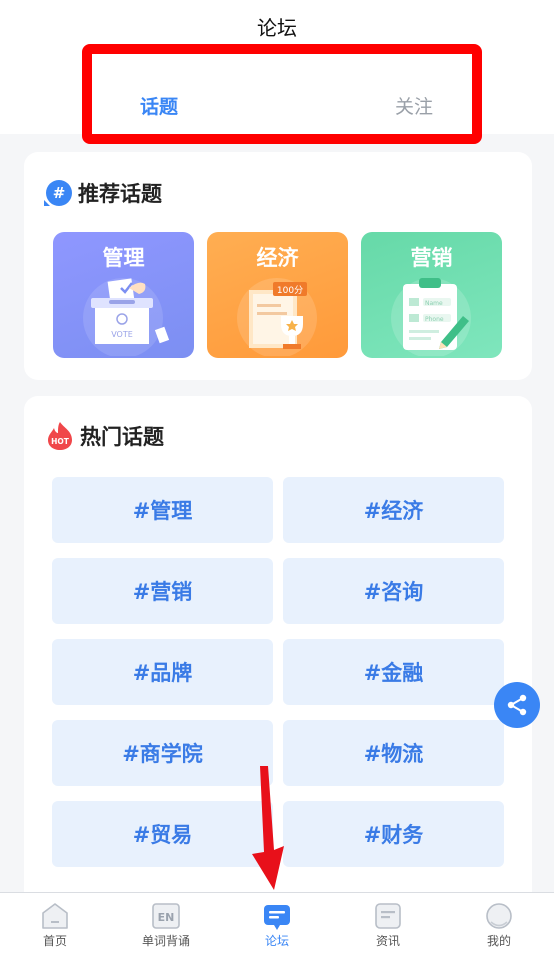 This screenshot has height=954, width=554. Describe the element at coordinates (393, 834) in the screenshot. I see `hot-topic-button: #财务` at that location.